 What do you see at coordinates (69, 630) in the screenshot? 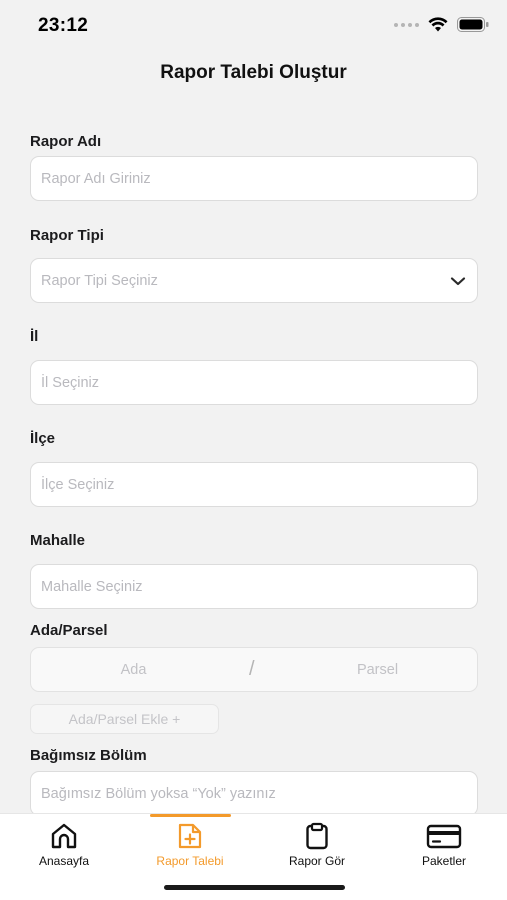
I see `ada-parsel-label: Ada/Parsel` at bounding box center [69, 630].